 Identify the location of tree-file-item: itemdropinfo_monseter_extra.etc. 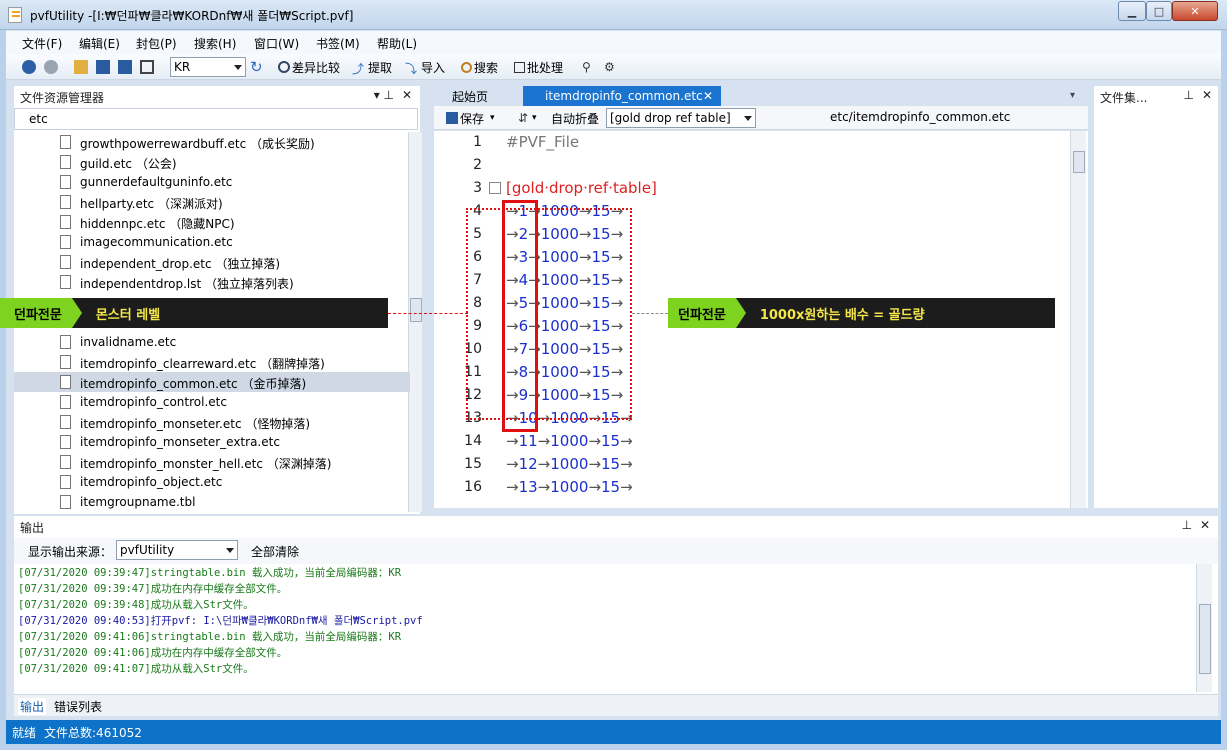
(212, 442).